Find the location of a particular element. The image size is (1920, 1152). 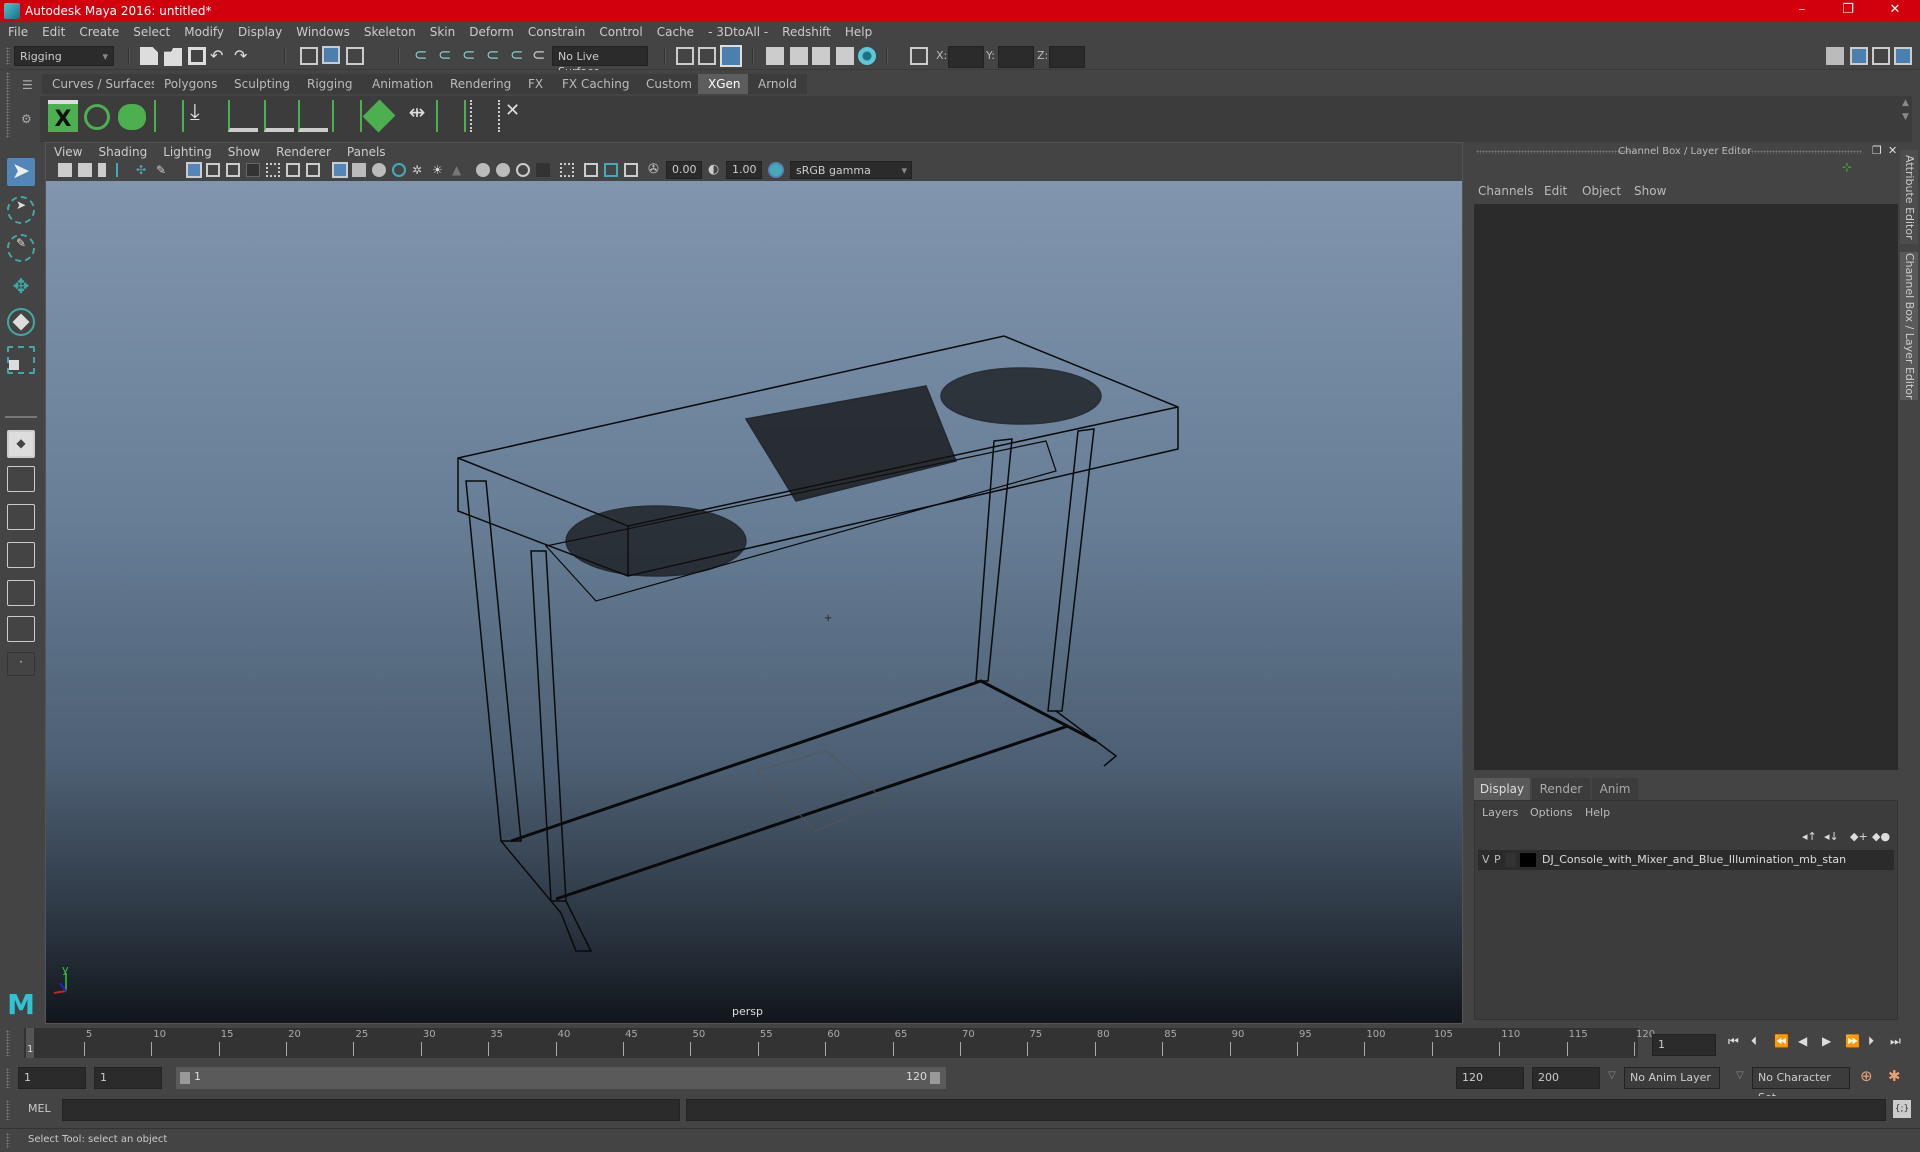

wireframe-icon is located at coordinates (340, 170).